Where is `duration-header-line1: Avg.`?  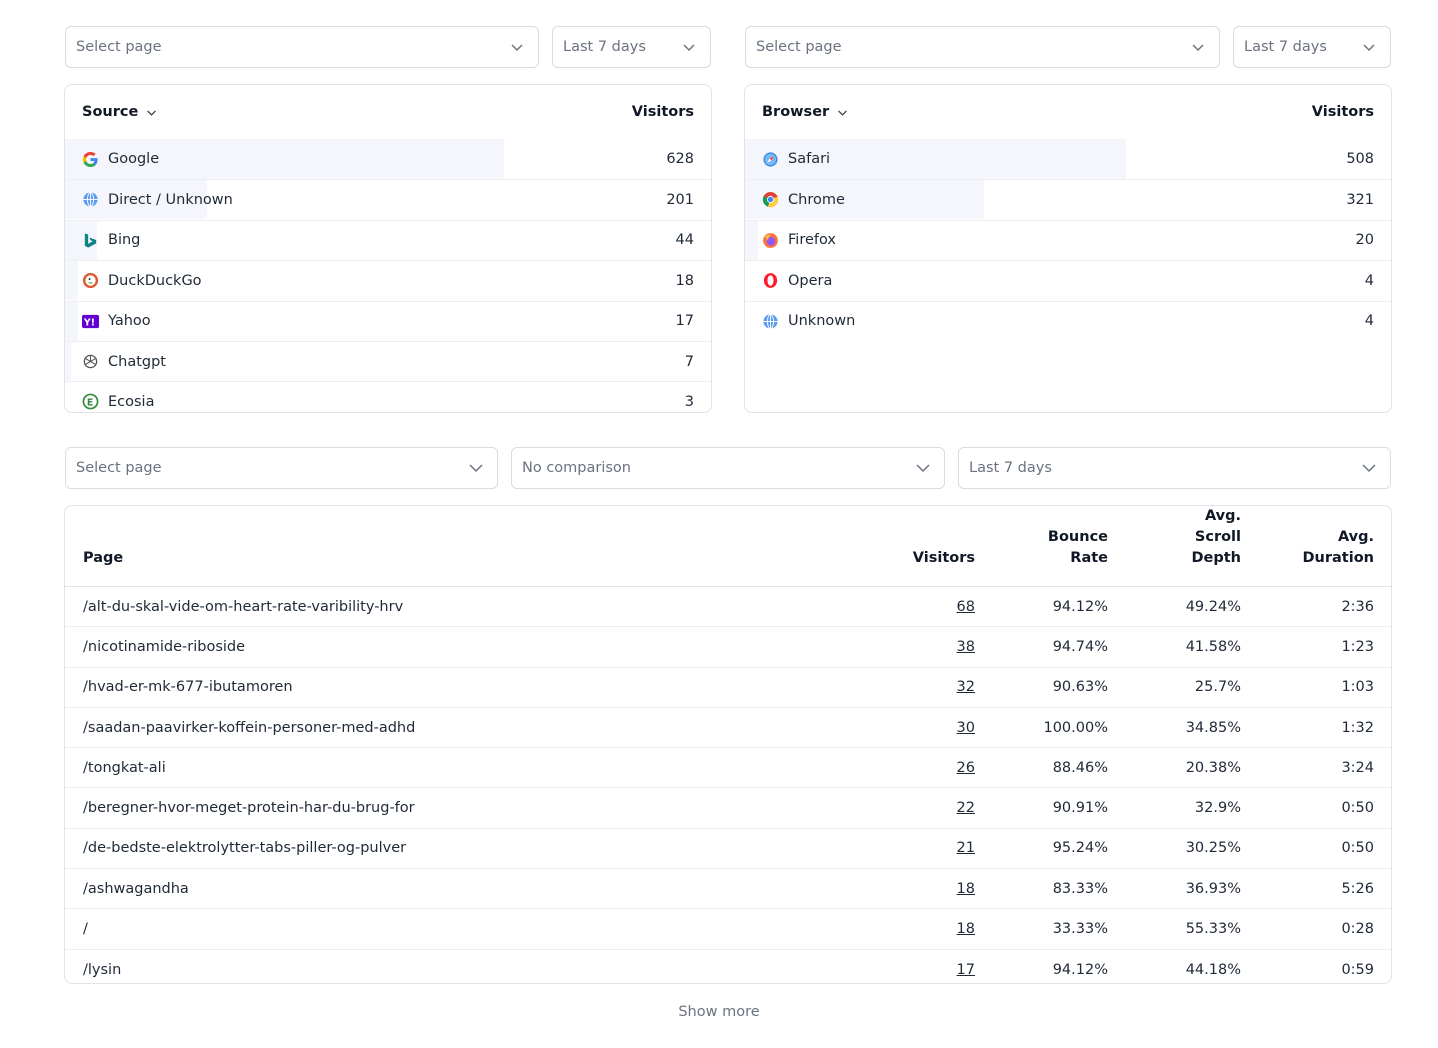 duration-header-line1: Avg. is located at coordinates (1355, 537).